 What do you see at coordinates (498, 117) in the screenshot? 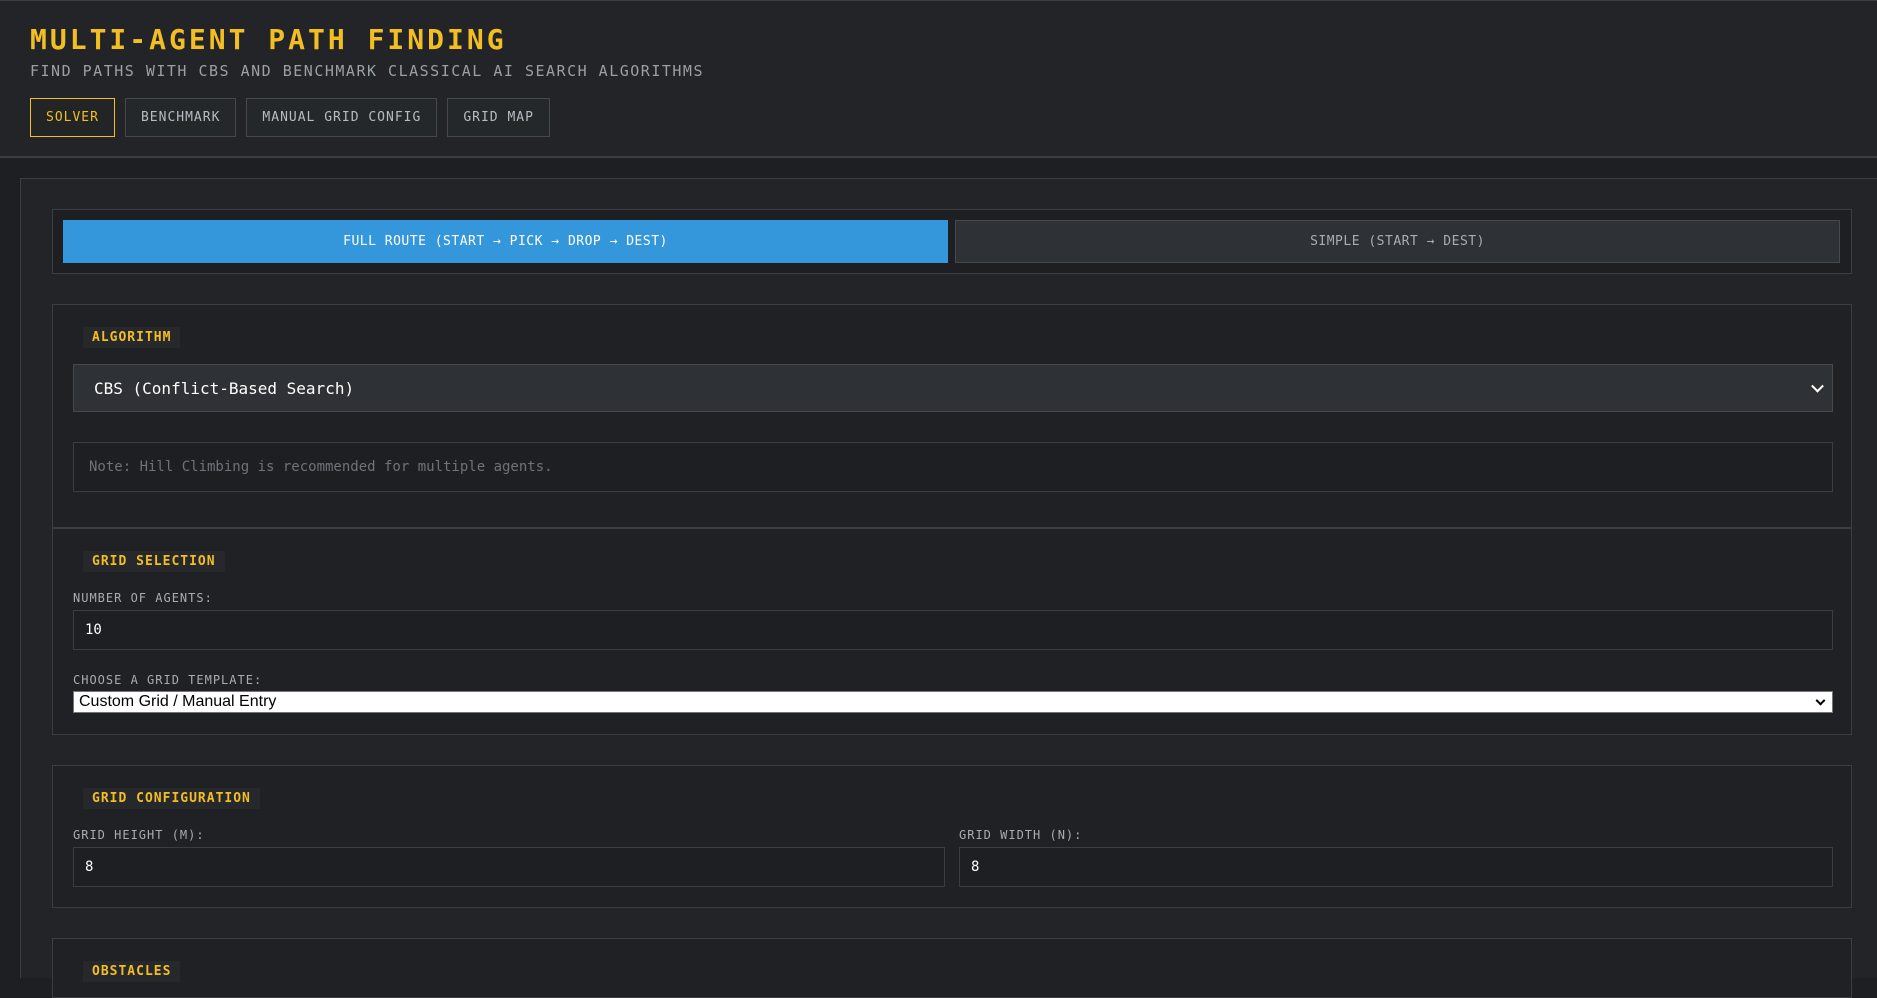
I see `tab-grid-map: GRID MAP` at bounding box center [498, 117].